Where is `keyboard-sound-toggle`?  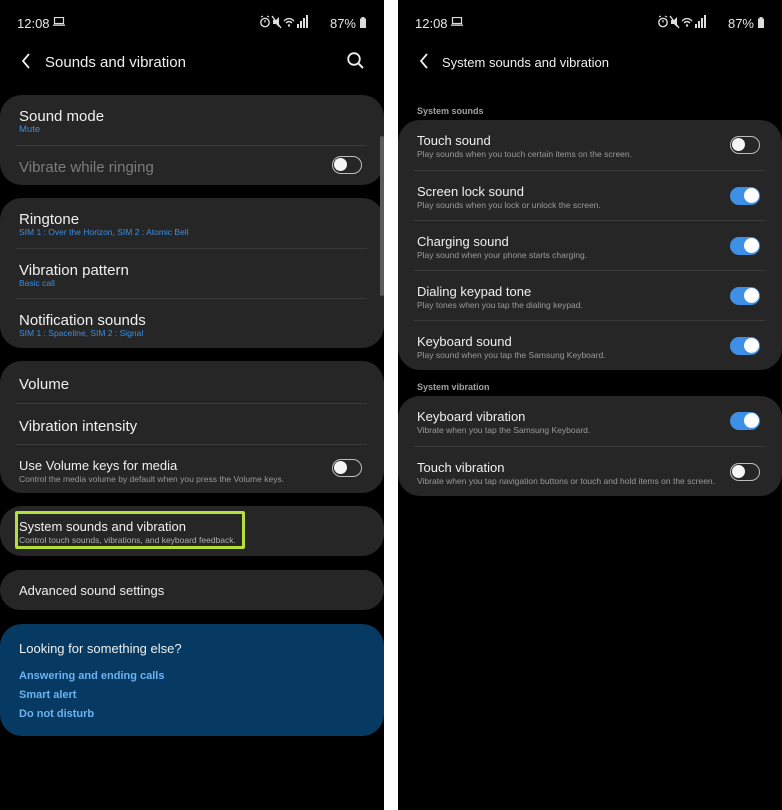
keyboard-sound-toggle is located at coordinates (745, 346).